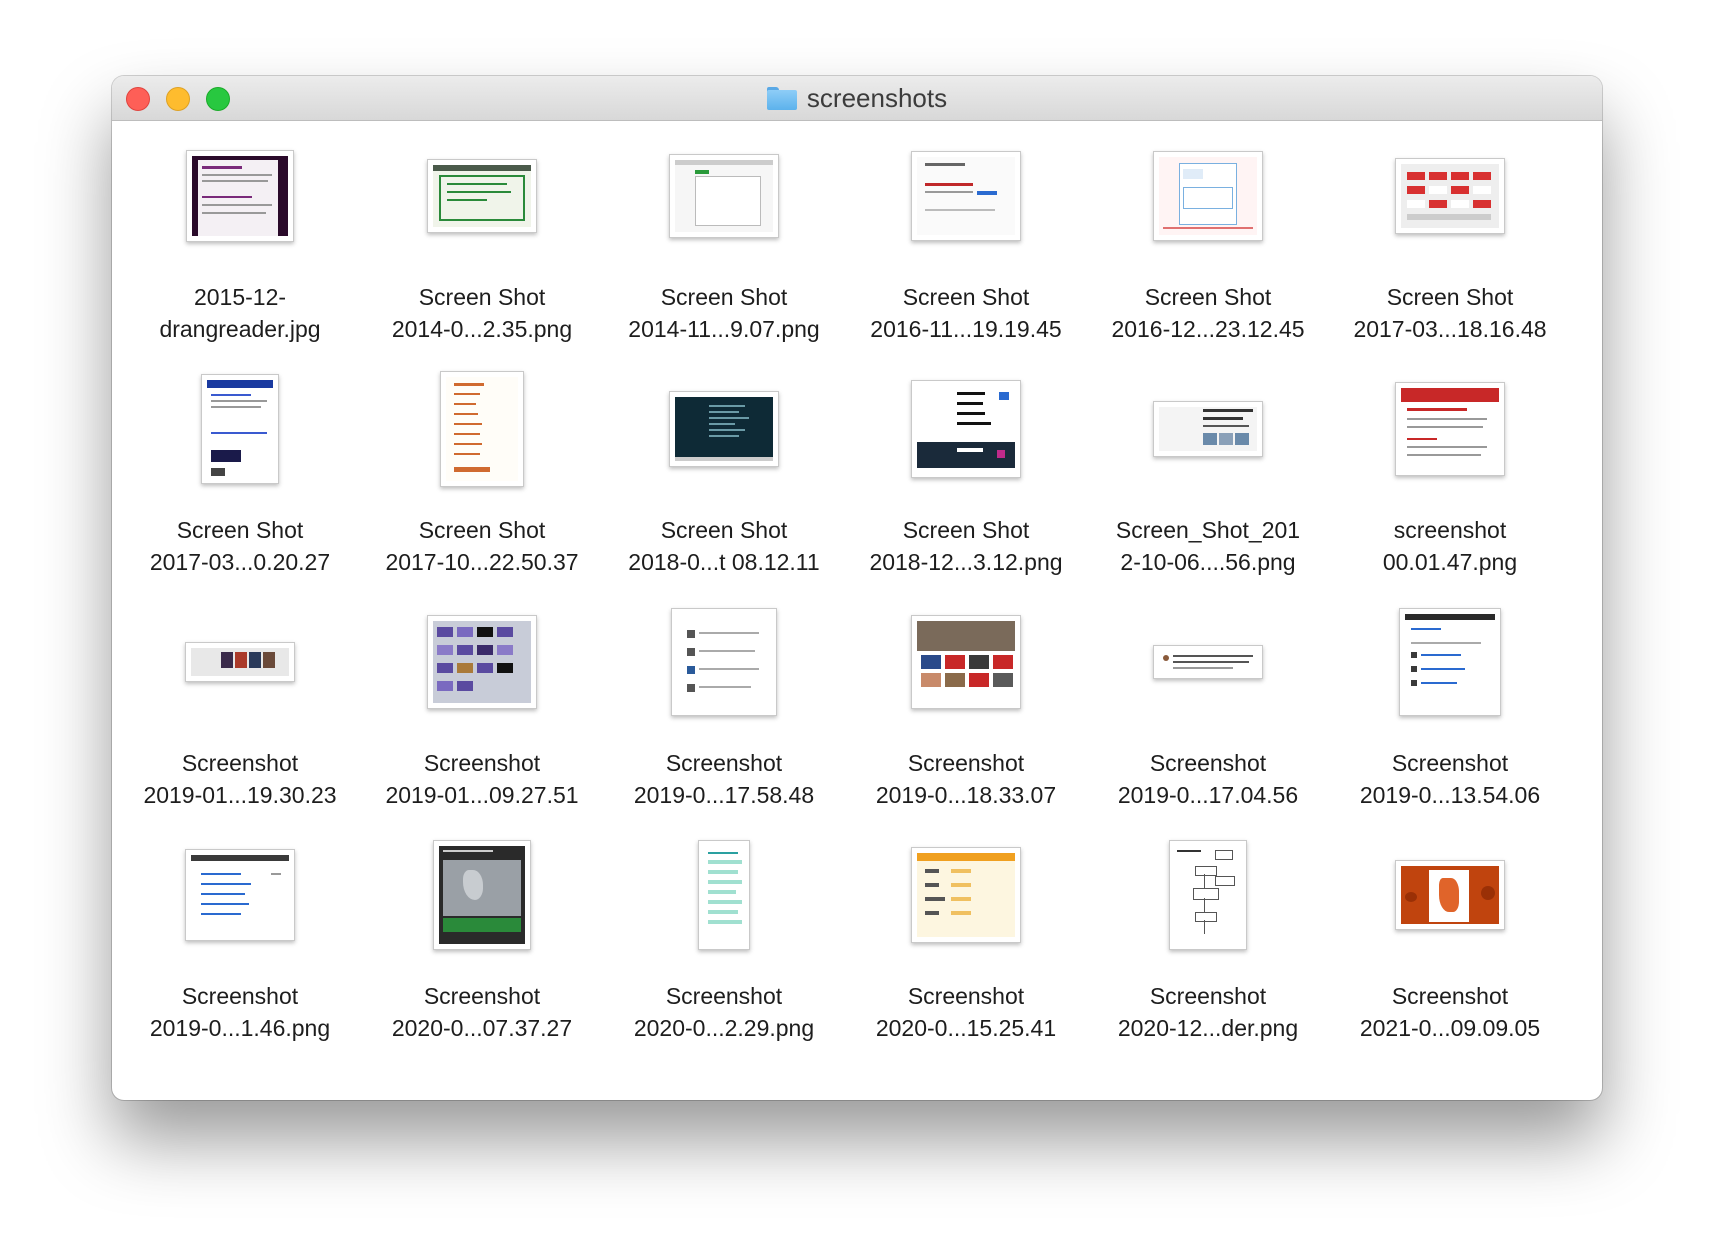 The width and height of the screenshot is (1710, 1246). Describe the element at coordinates (724, 329) in the screenshot. I see `file-name-line2: 2014-11...9.07.png` at that location.